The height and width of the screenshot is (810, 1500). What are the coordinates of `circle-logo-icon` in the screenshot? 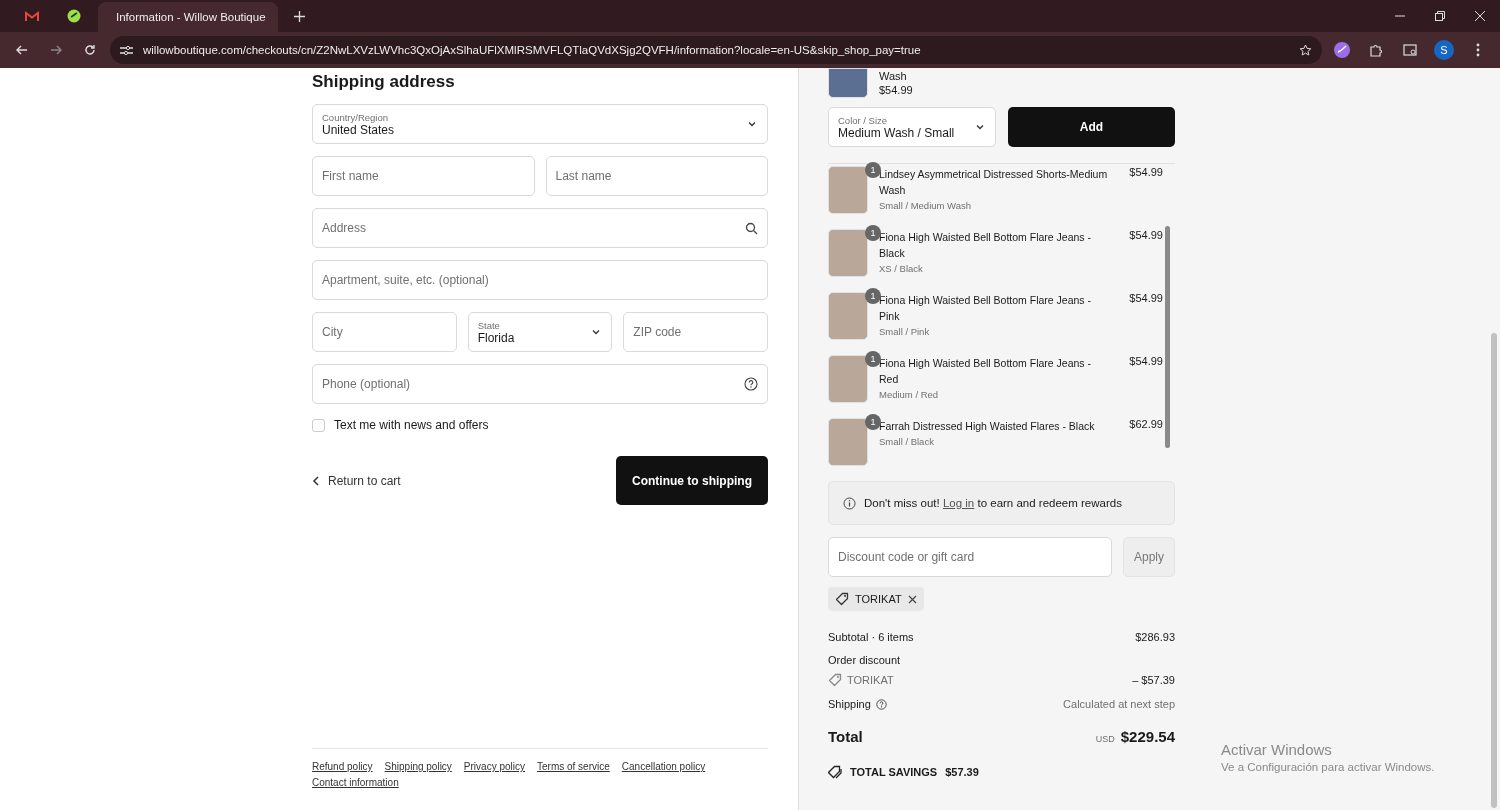 It's located at (74, 16).